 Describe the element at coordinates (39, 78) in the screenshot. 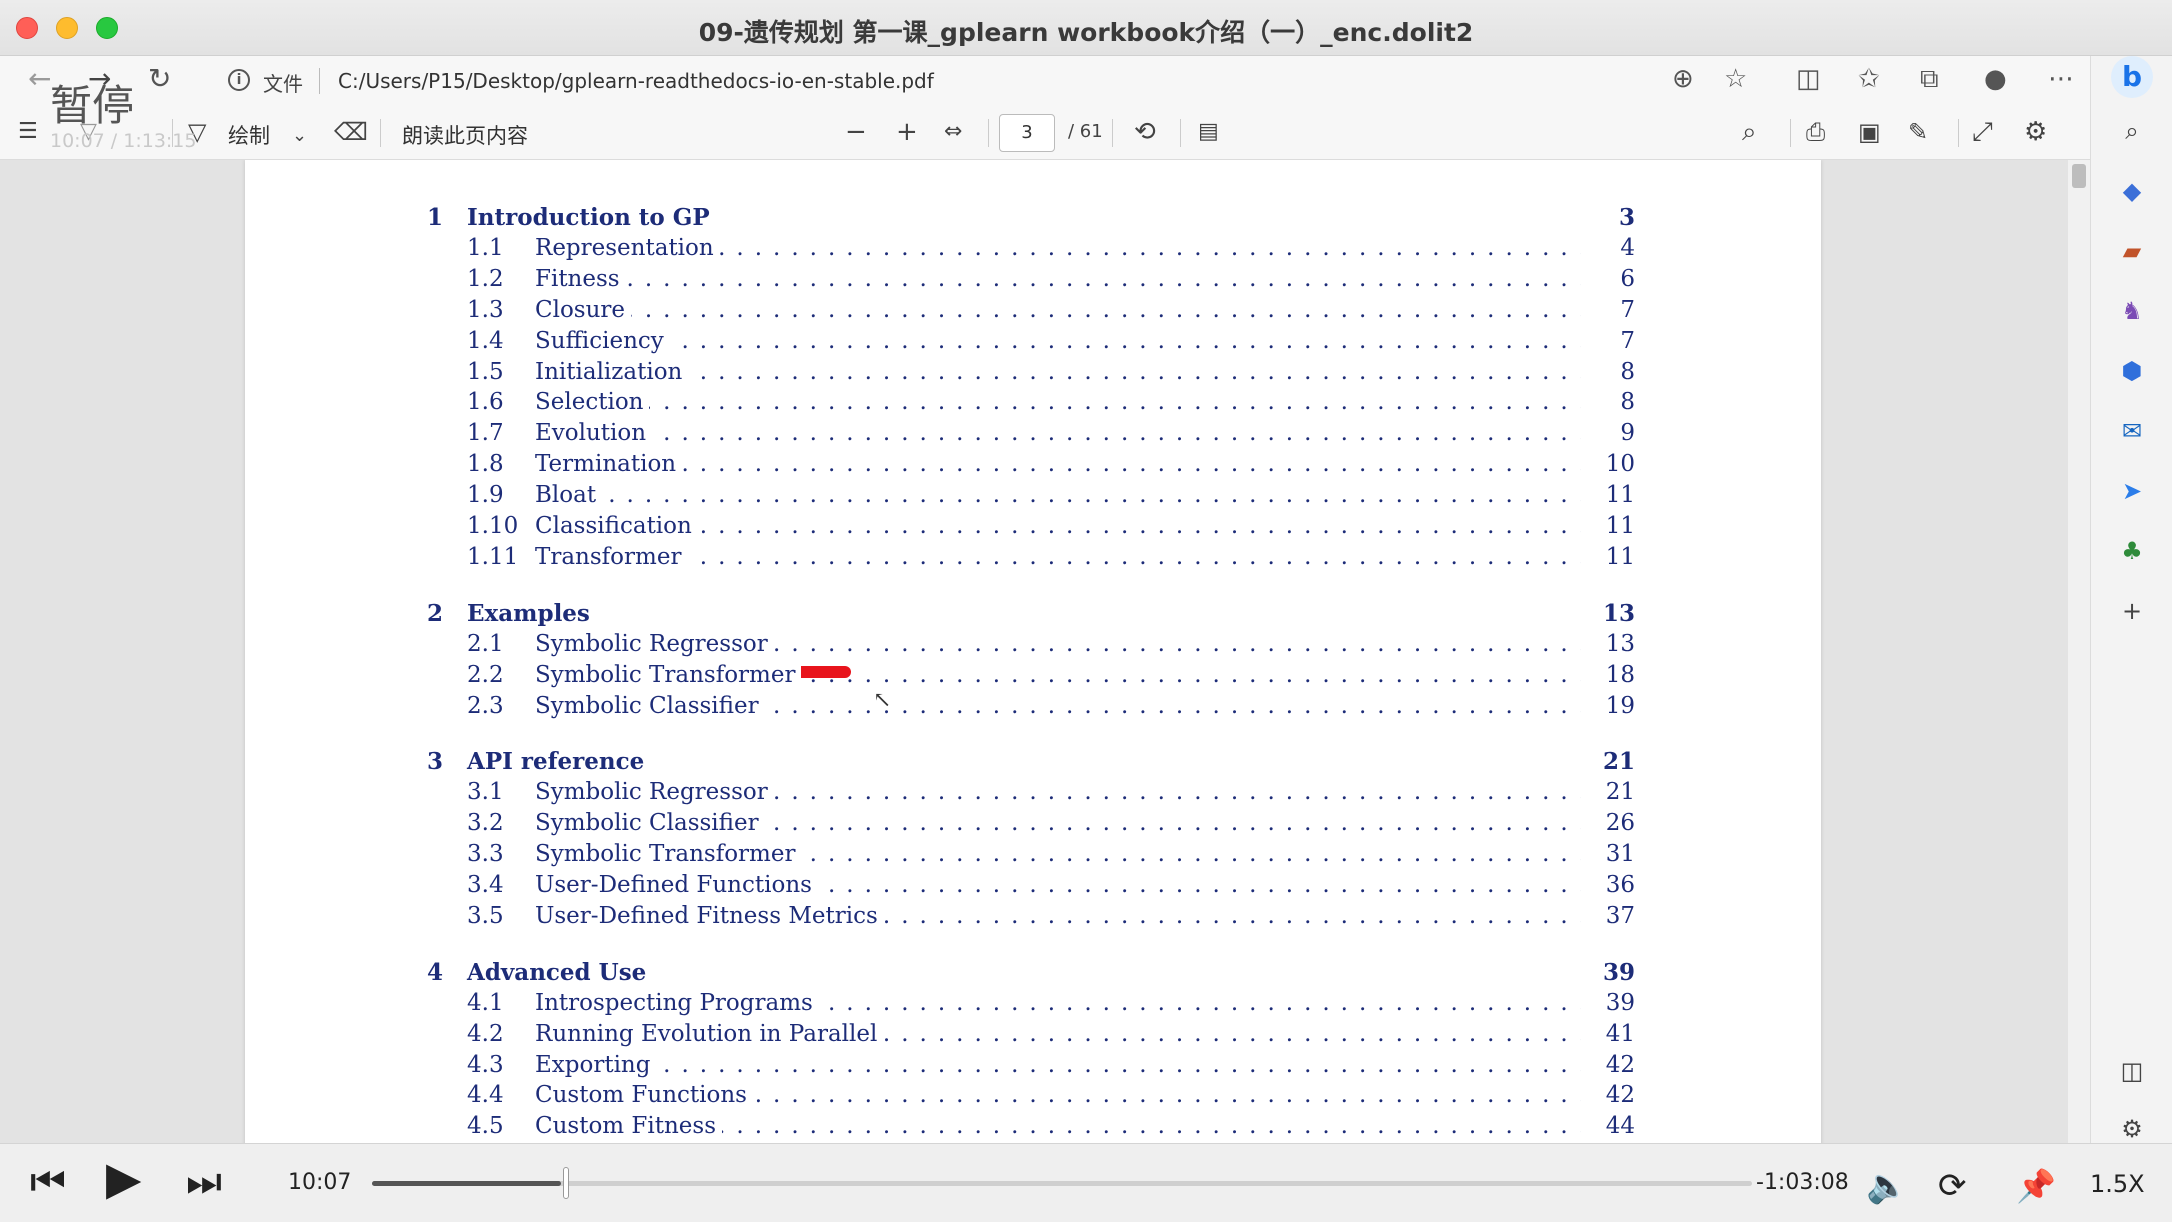

I see `back-arrow-icon: ←` at that location.